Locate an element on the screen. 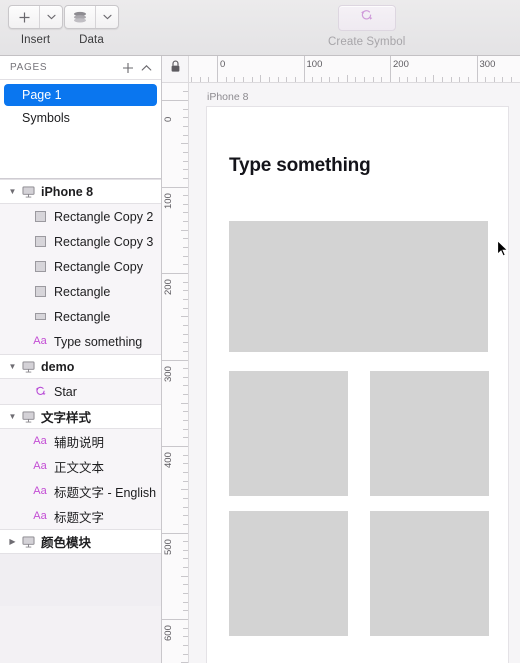 Image resolution: width=520 pixels, height=663 pixels. layer-item-fuzhu-shuoming: Aa 辅助说明 is located at coordinates (80, 441).